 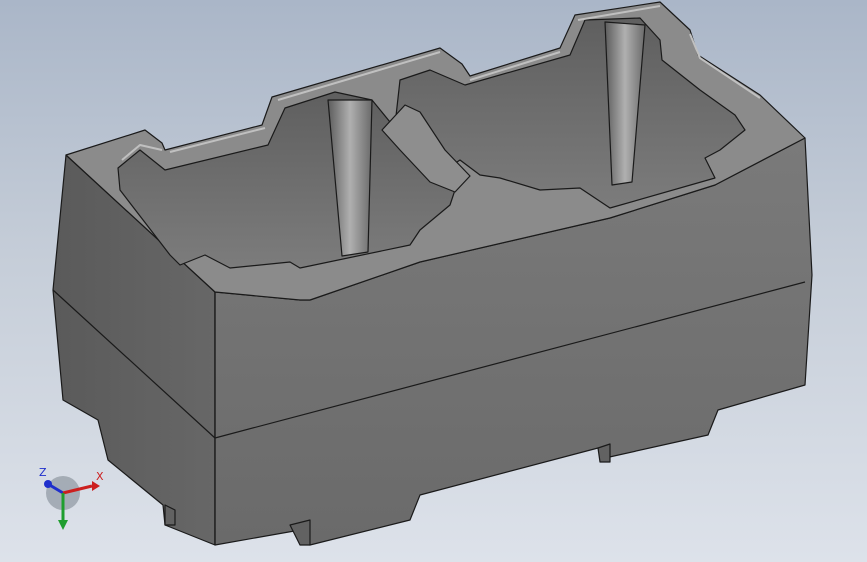 I want to click on y-axis-arrow, so click(x=63, y=525).